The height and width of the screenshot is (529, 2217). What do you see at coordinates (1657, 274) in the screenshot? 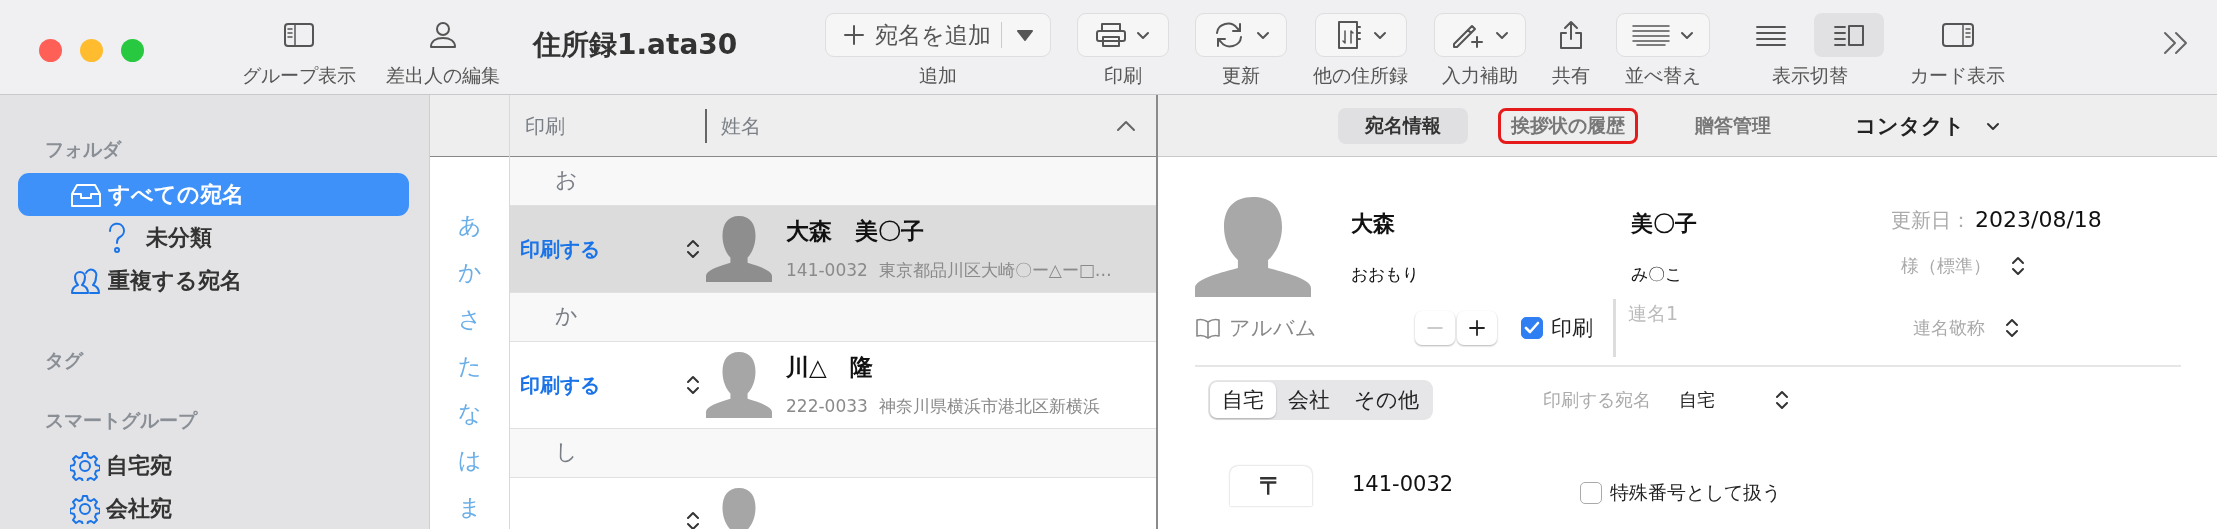
I see `first-name-reading: み〇こ` at bounding box center [1657, 274].